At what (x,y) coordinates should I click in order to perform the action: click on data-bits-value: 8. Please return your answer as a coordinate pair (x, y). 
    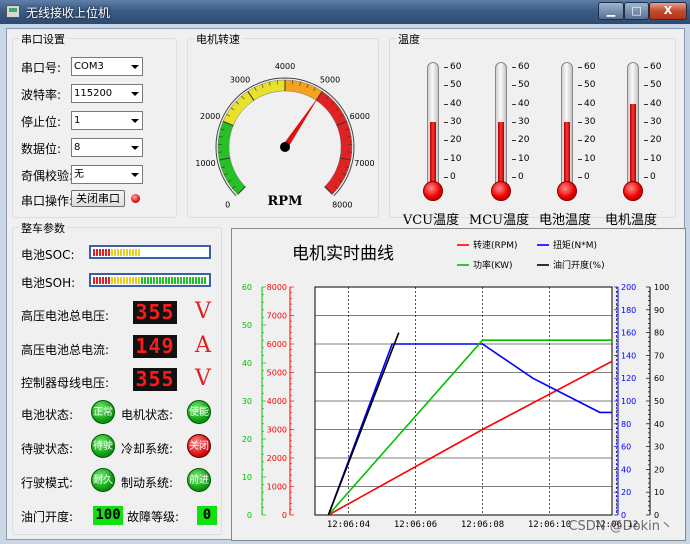
    Looking at the image, I should click on (77, 147).